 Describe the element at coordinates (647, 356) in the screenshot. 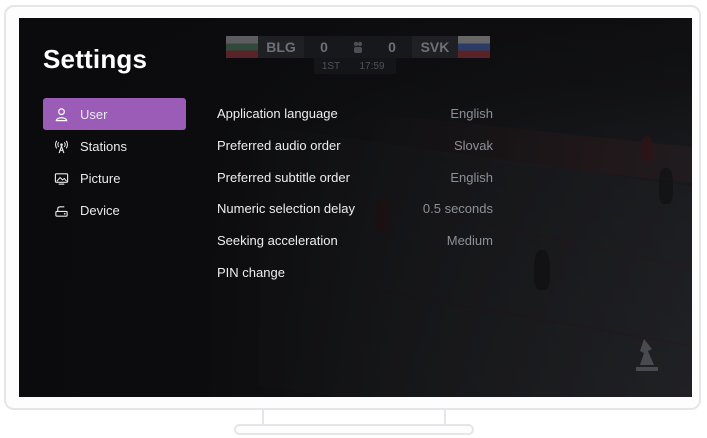

I see `broadcast-watermark-icon` at that location.